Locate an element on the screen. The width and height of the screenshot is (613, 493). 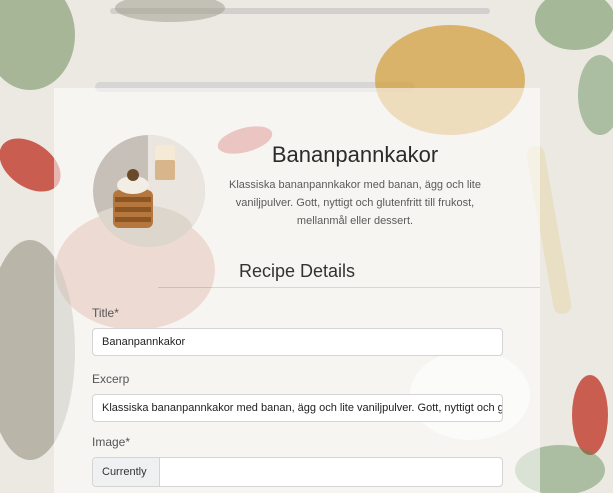
section-title: Recipe Details is located at coordinates (297, 271).